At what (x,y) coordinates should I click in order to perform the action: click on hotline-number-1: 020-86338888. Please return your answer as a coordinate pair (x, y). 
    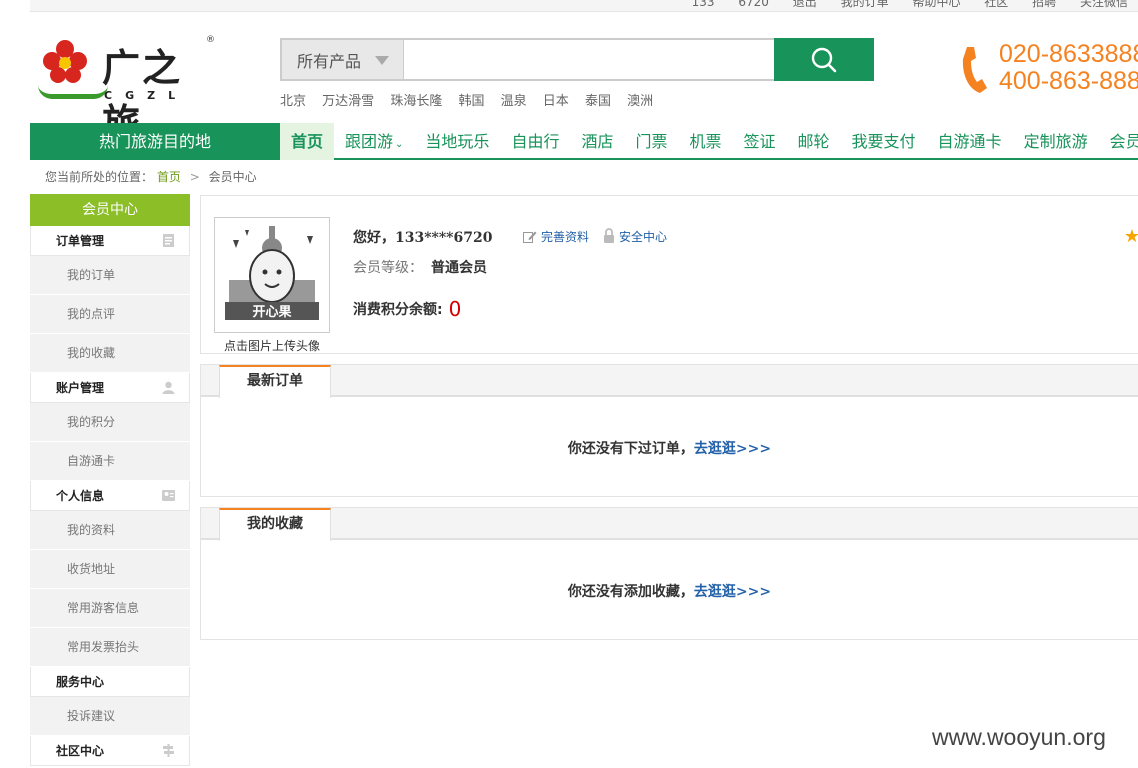
    Looking at the image, I should click on (1068, 54).